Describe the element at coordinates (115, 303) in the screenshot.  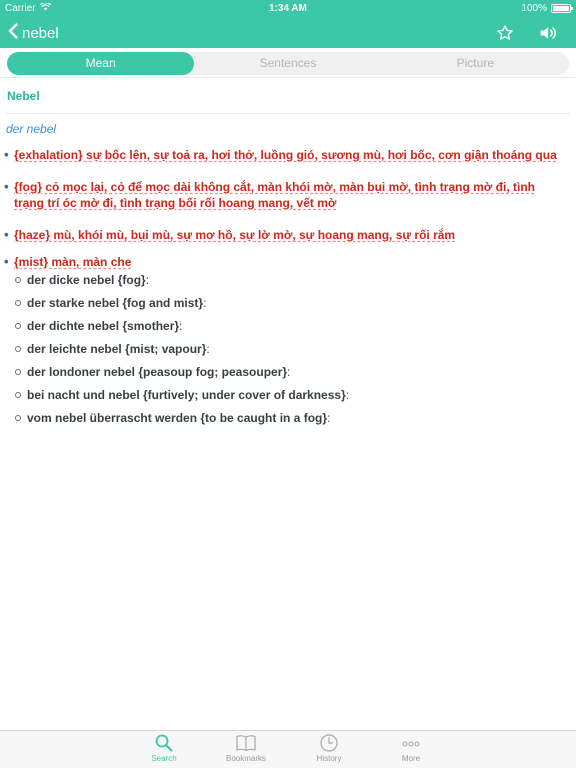
I see `example-text: der starke nebel {fog and mist}` at that location.